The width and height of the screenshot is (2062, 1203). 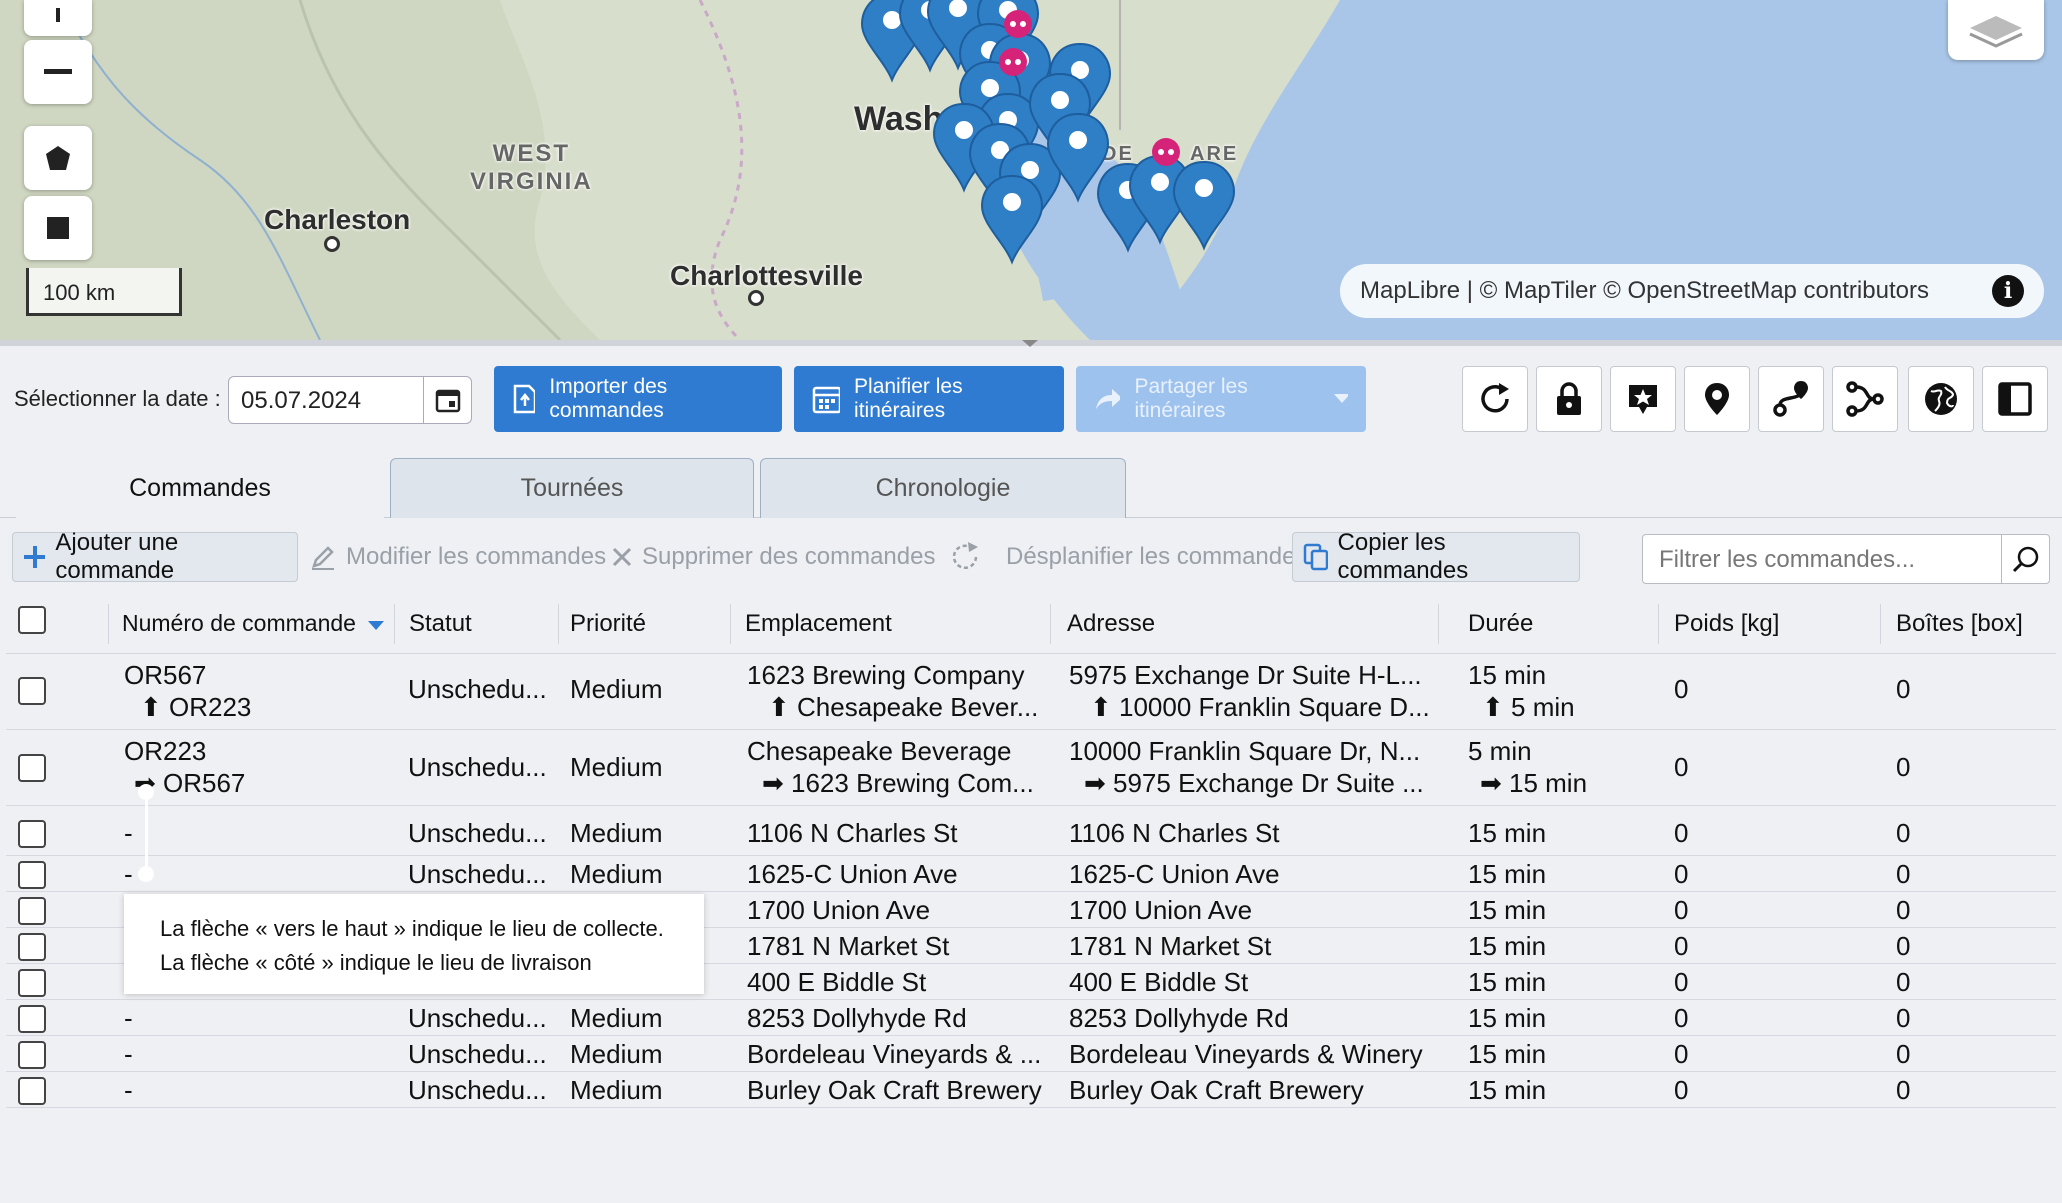 What do you see at coordinates (476, 556) in the screenshot?
I see `edit-orders-label: Modifier les commandes` at bounding box center [476, 556].